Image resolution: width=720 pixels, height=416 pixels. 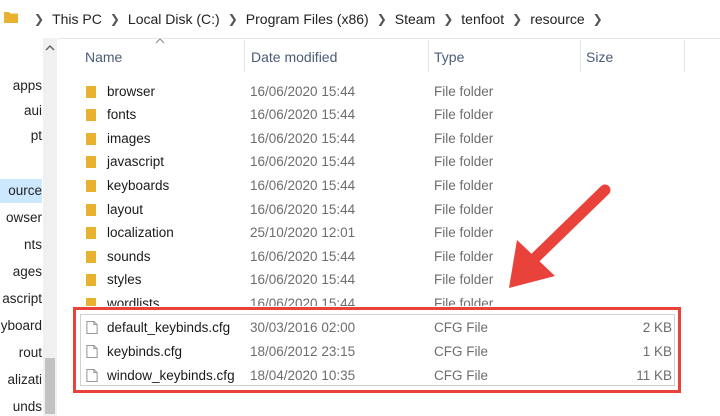 What do you see at coordinates (131, 91) in the screenshot?
I see `file-name: browser` at bounding box center [131, 91].